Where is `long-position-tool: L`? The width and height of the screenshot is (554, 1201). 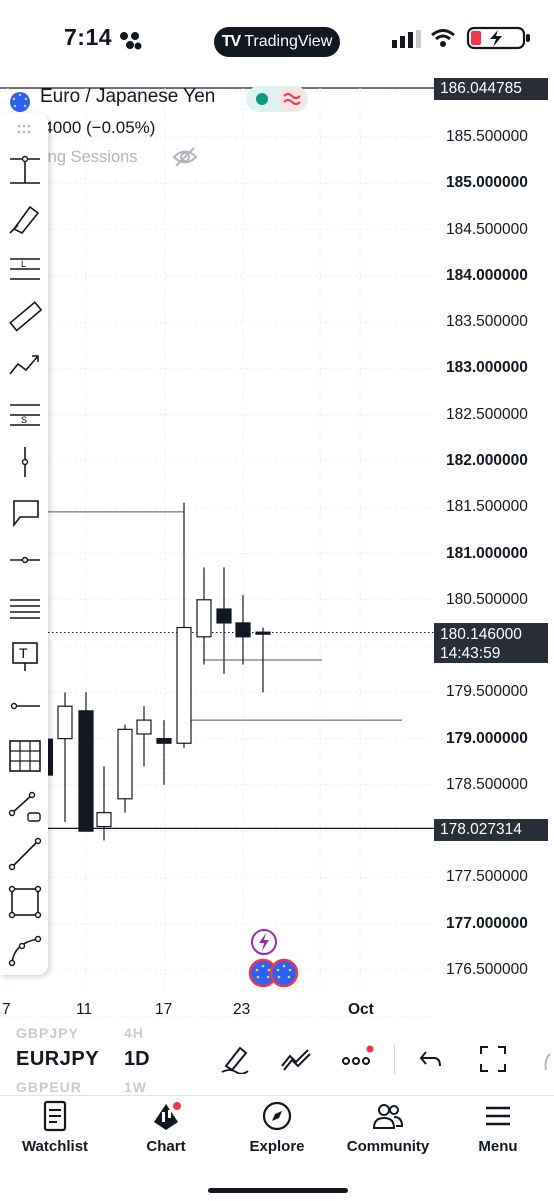
long-position-tool: L is located at coordinates (25, 268).